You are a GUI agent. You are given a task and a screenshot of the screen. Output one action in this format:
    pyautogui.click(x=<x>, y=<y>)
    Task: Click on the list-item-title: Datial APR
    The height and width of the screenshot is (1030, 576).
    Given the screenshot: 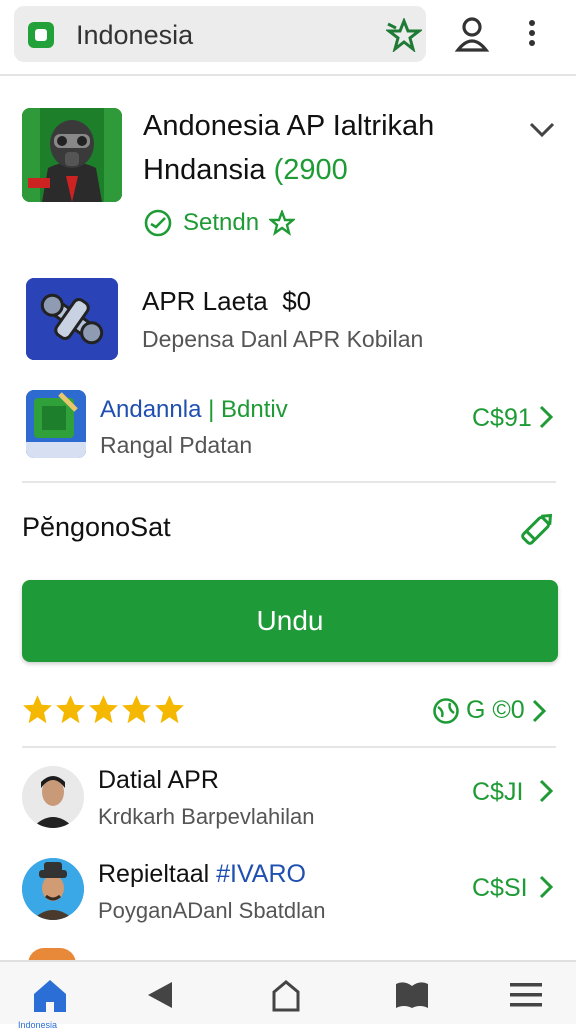 What is the action you would take?
    pyautogui.click(x=158, y=780)
    